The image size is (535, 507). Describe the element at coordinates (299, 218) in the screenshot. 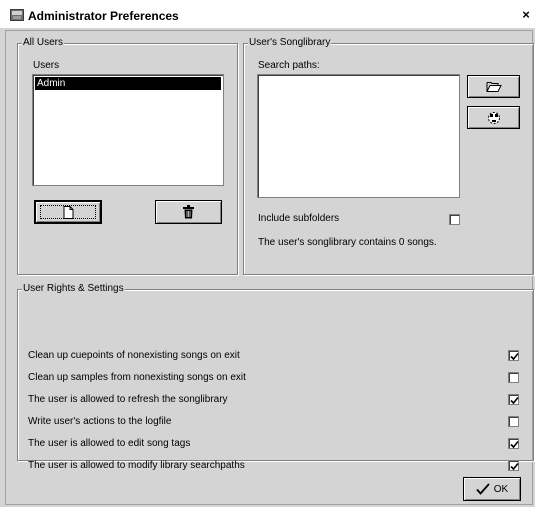

I see `include-subfolders-label: Include subfolders` at that location.